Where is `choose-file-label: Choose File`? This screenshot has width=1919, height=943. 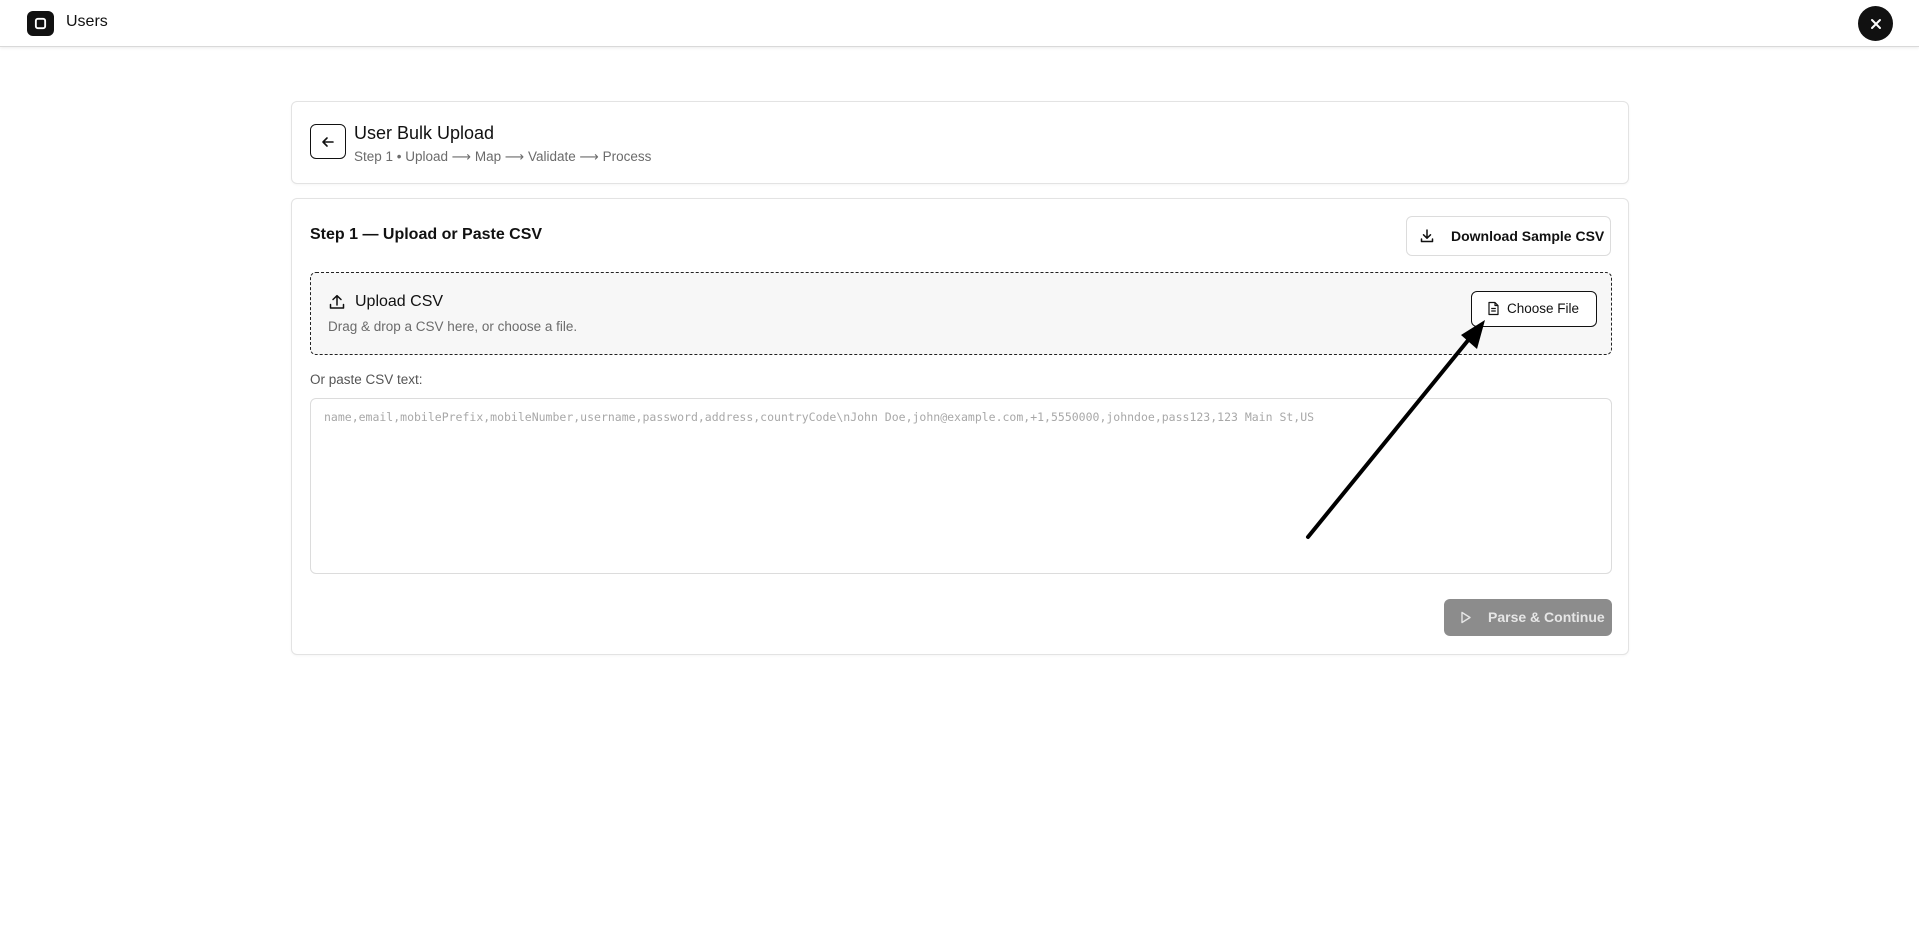 choose-file-label: Choose File is located at coordinates (1543, 308).